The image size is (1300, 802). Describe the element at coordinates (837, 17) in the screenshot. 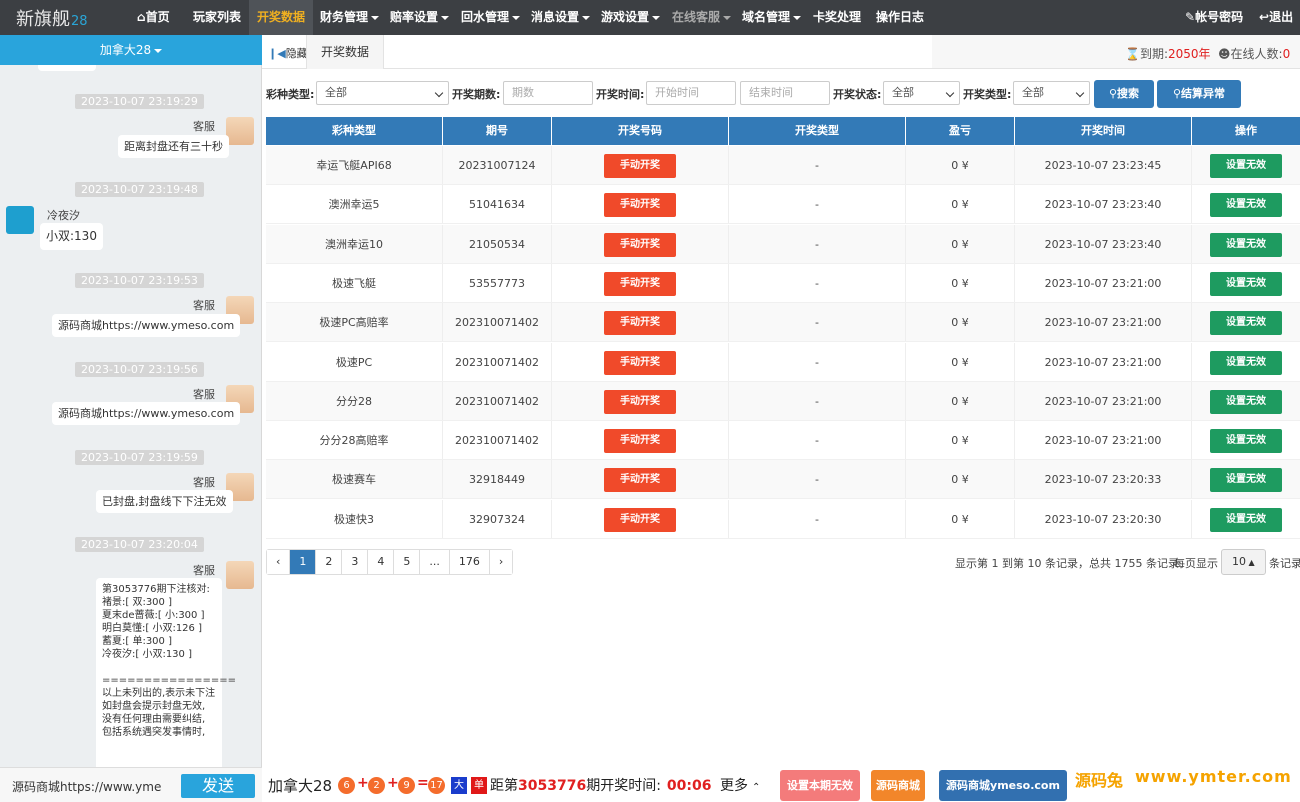

I see `nav-item-card-prize: 卡奖处理` at that location.